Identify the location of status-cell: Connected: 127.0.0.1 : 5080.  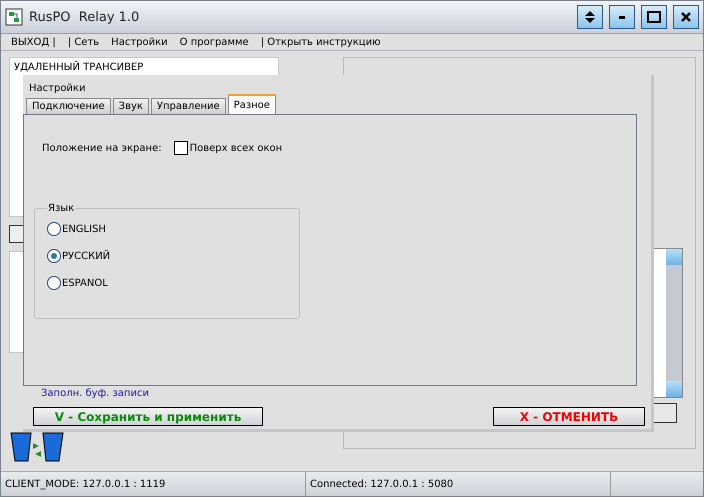
(458, 484).